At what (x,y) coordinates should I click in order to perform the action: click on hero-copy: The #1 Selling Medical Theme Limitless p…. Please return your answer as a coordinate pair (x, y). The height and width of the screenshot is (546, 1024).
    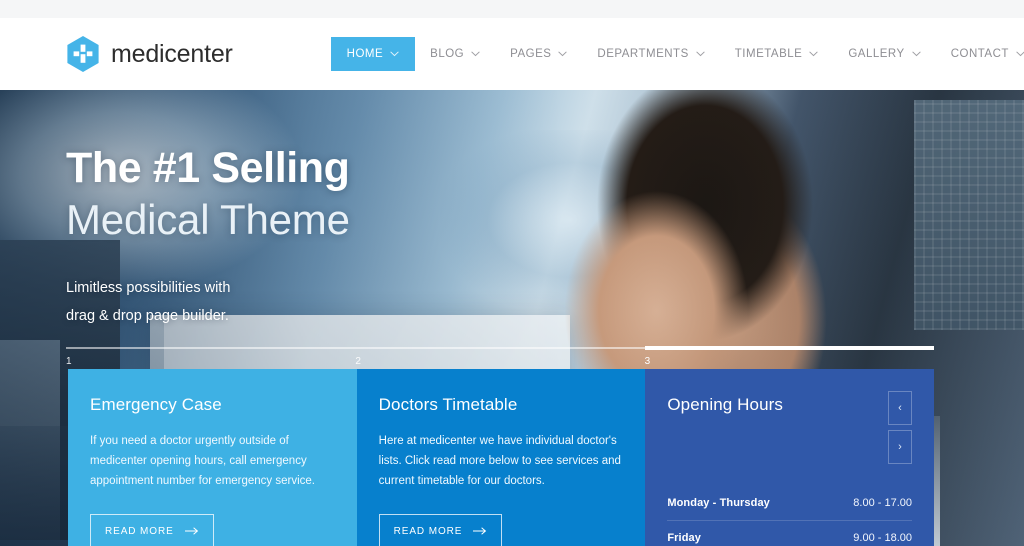
    Looking at the image, I should click on (208, 237).